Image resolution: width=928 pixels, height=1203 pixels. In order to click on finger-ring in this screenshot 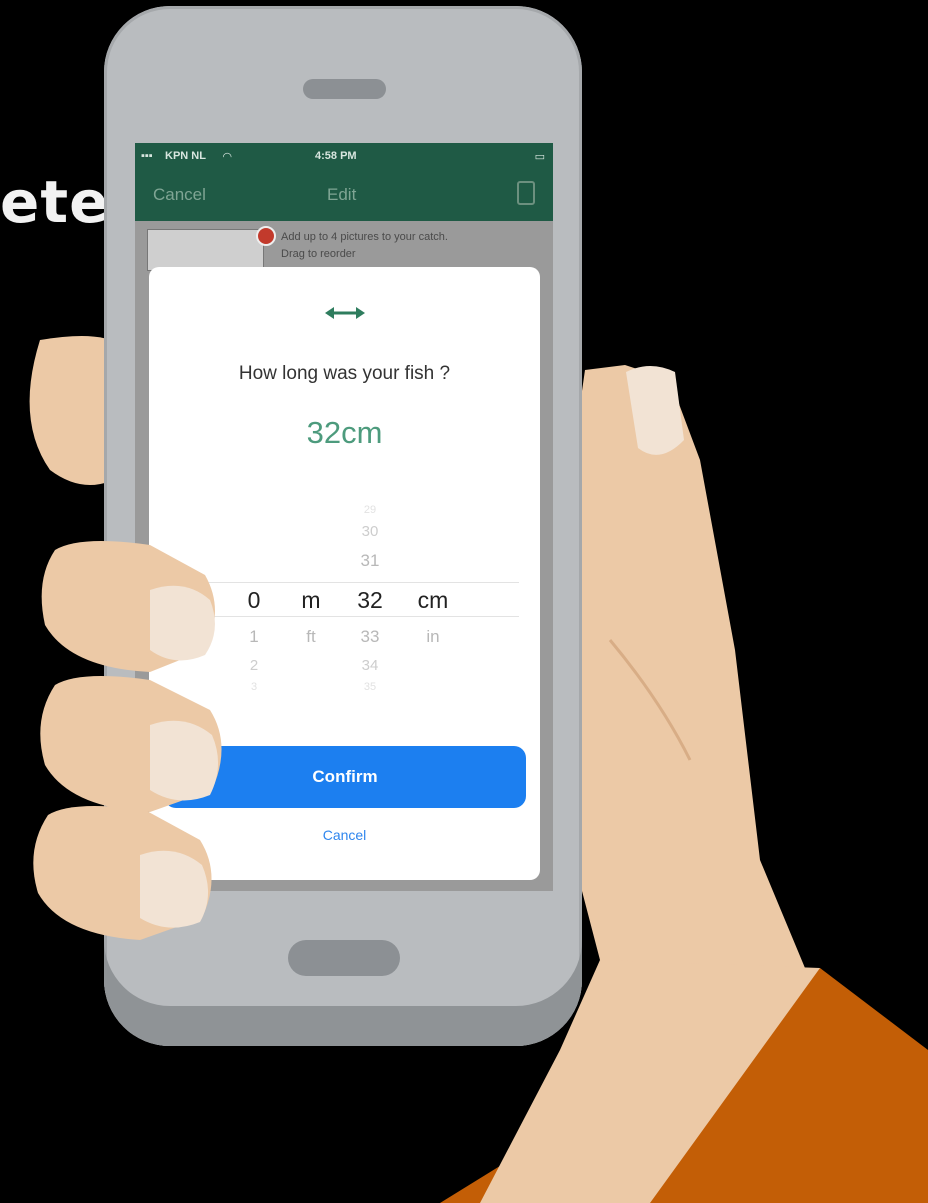, I will do `click(122, 873)`.